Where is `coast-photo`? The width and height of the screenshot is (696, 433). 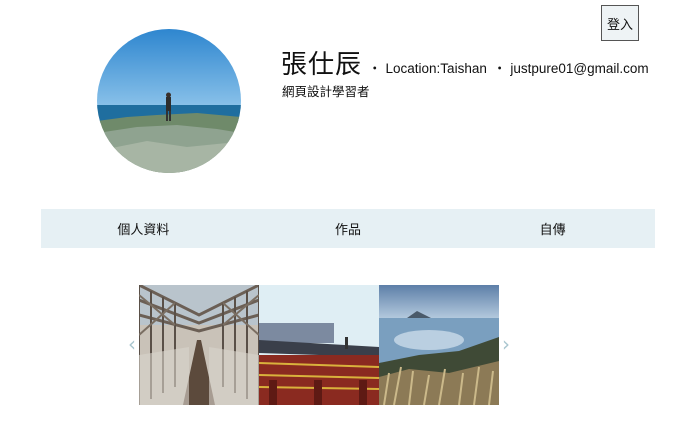
coast-photo is located at coordinates (439, 345).